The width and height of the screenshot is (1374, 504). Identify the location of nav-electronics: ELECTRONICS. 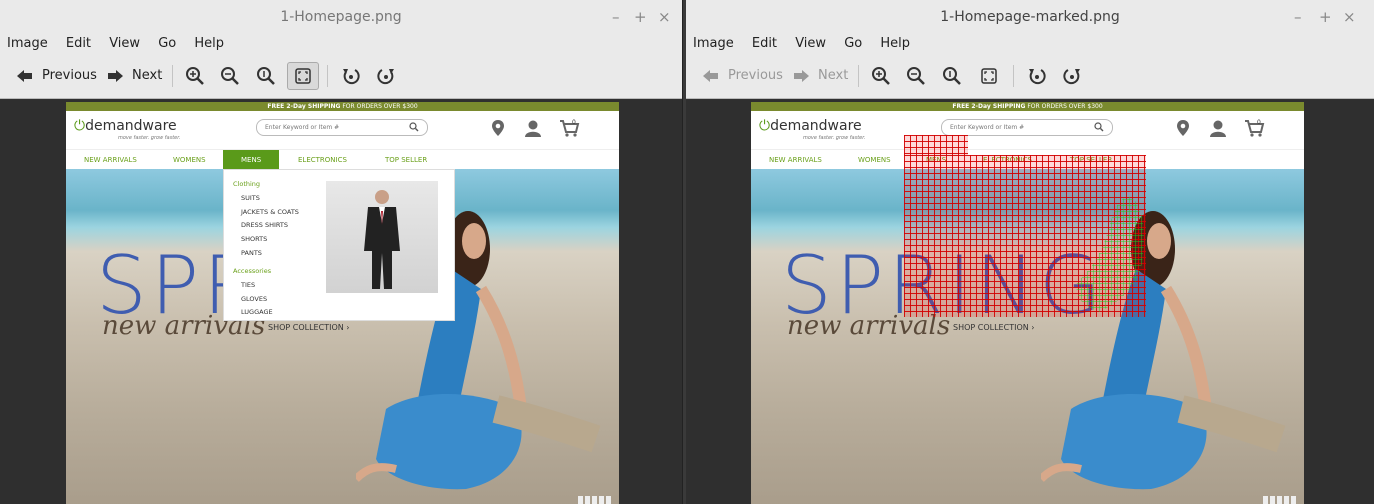
(322, 160).